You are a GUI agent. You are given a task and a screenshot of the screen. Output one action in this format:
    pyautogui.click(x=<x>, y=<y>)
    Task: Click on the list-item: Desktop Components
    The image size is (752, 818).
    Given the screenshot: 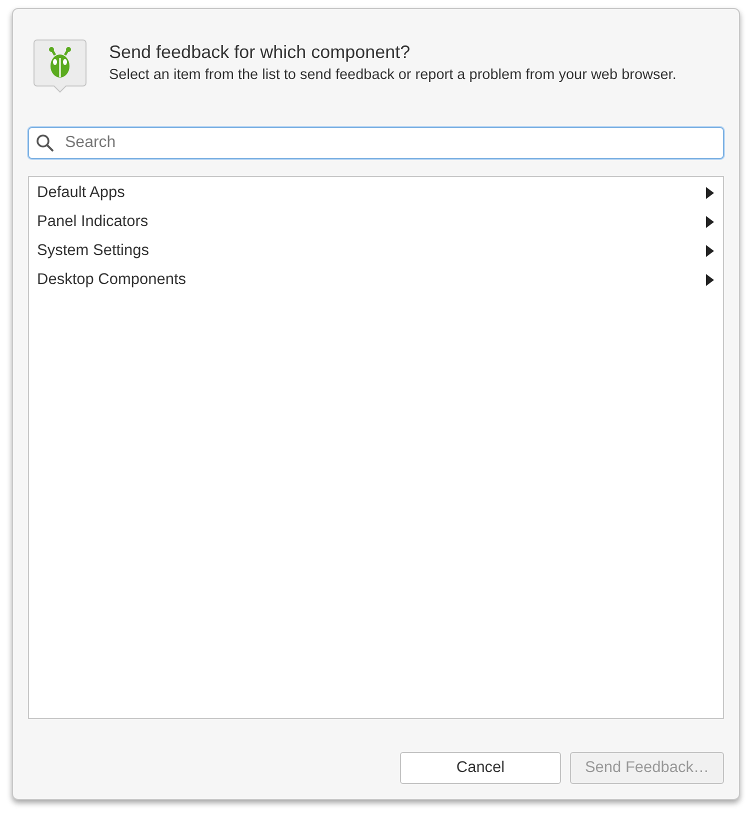 What is the action you would take?
    pyautogui.click(x=376, y=279)
    